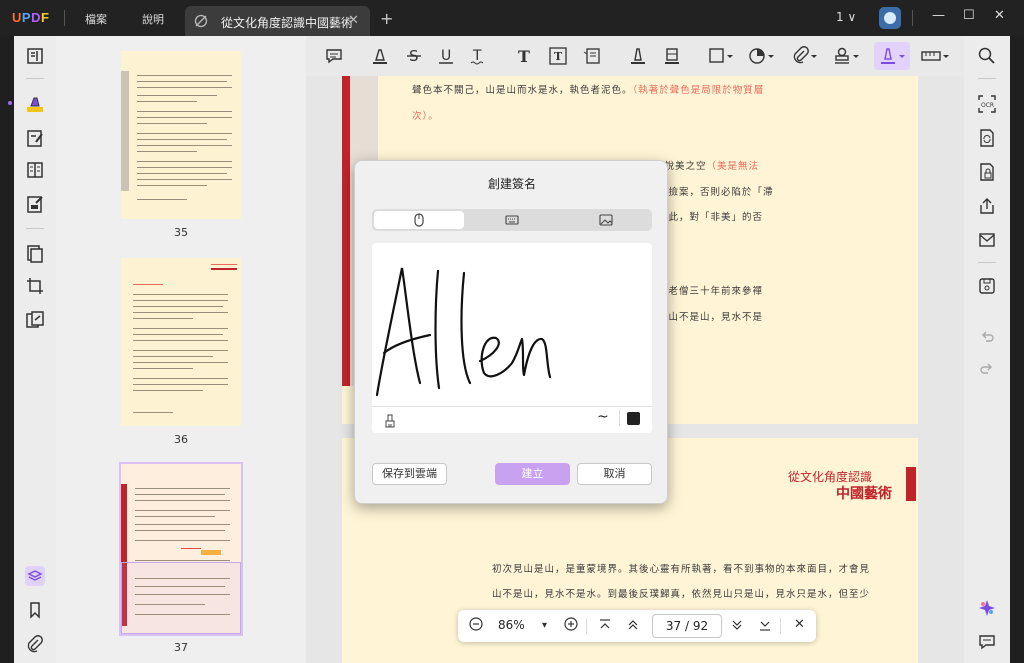  What do you see at coordinates (380, 56) in the screenshot?
I see `highlight-icon` at bounding box center [380, 56].